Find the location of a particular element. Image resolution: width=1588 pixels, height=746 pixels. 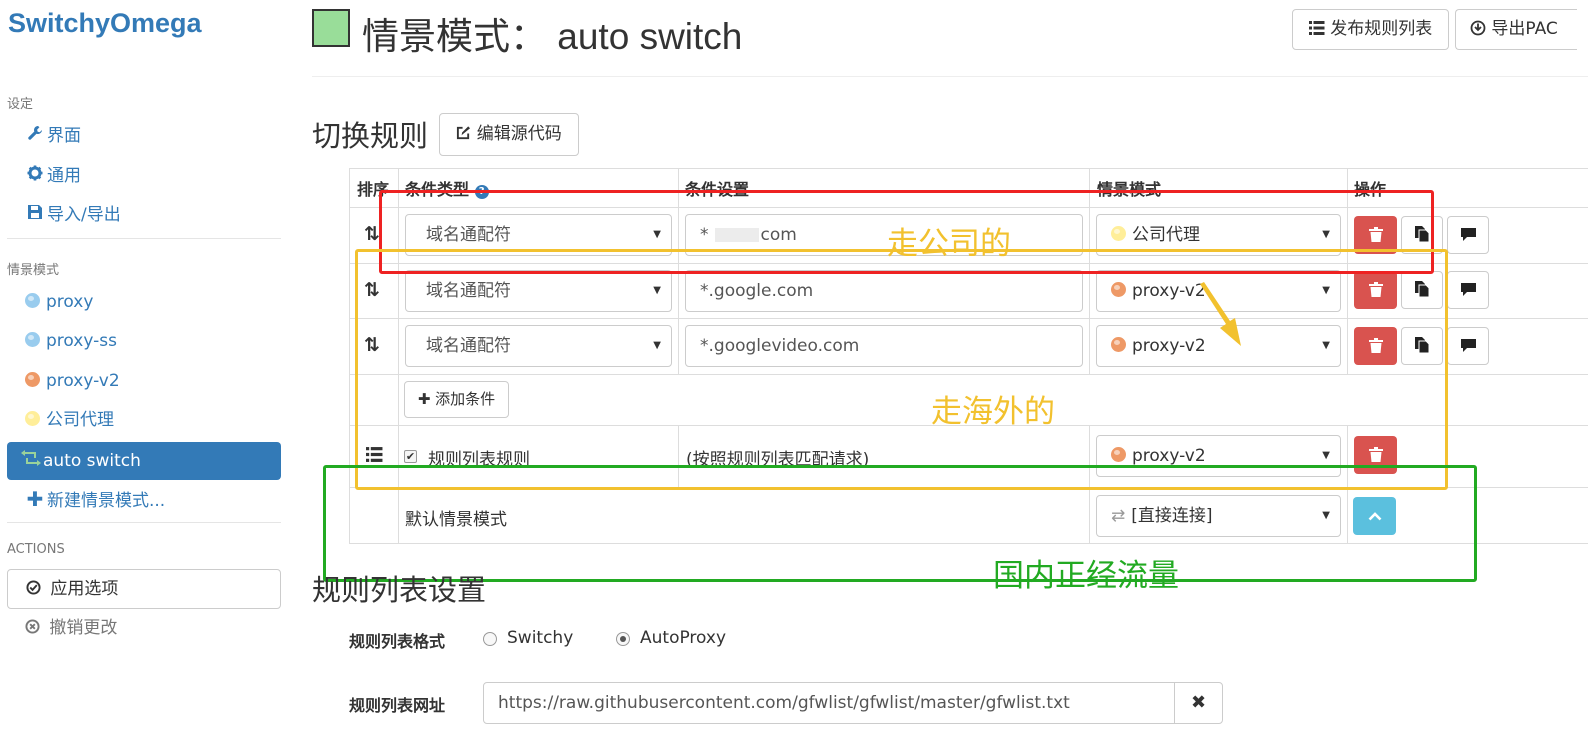

settings-header: 设定 is located at coordinates (20, 104).